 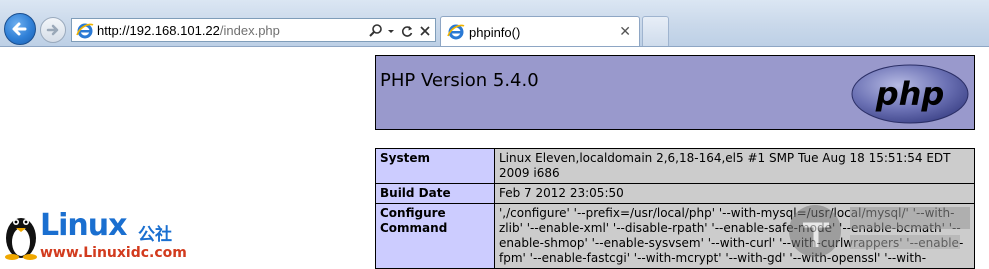 What do you see at coordinates (540, 31) in the screenshot?
I see `tab-phpinfo: phpinfo() ✕` at bounding box center [540, 31].